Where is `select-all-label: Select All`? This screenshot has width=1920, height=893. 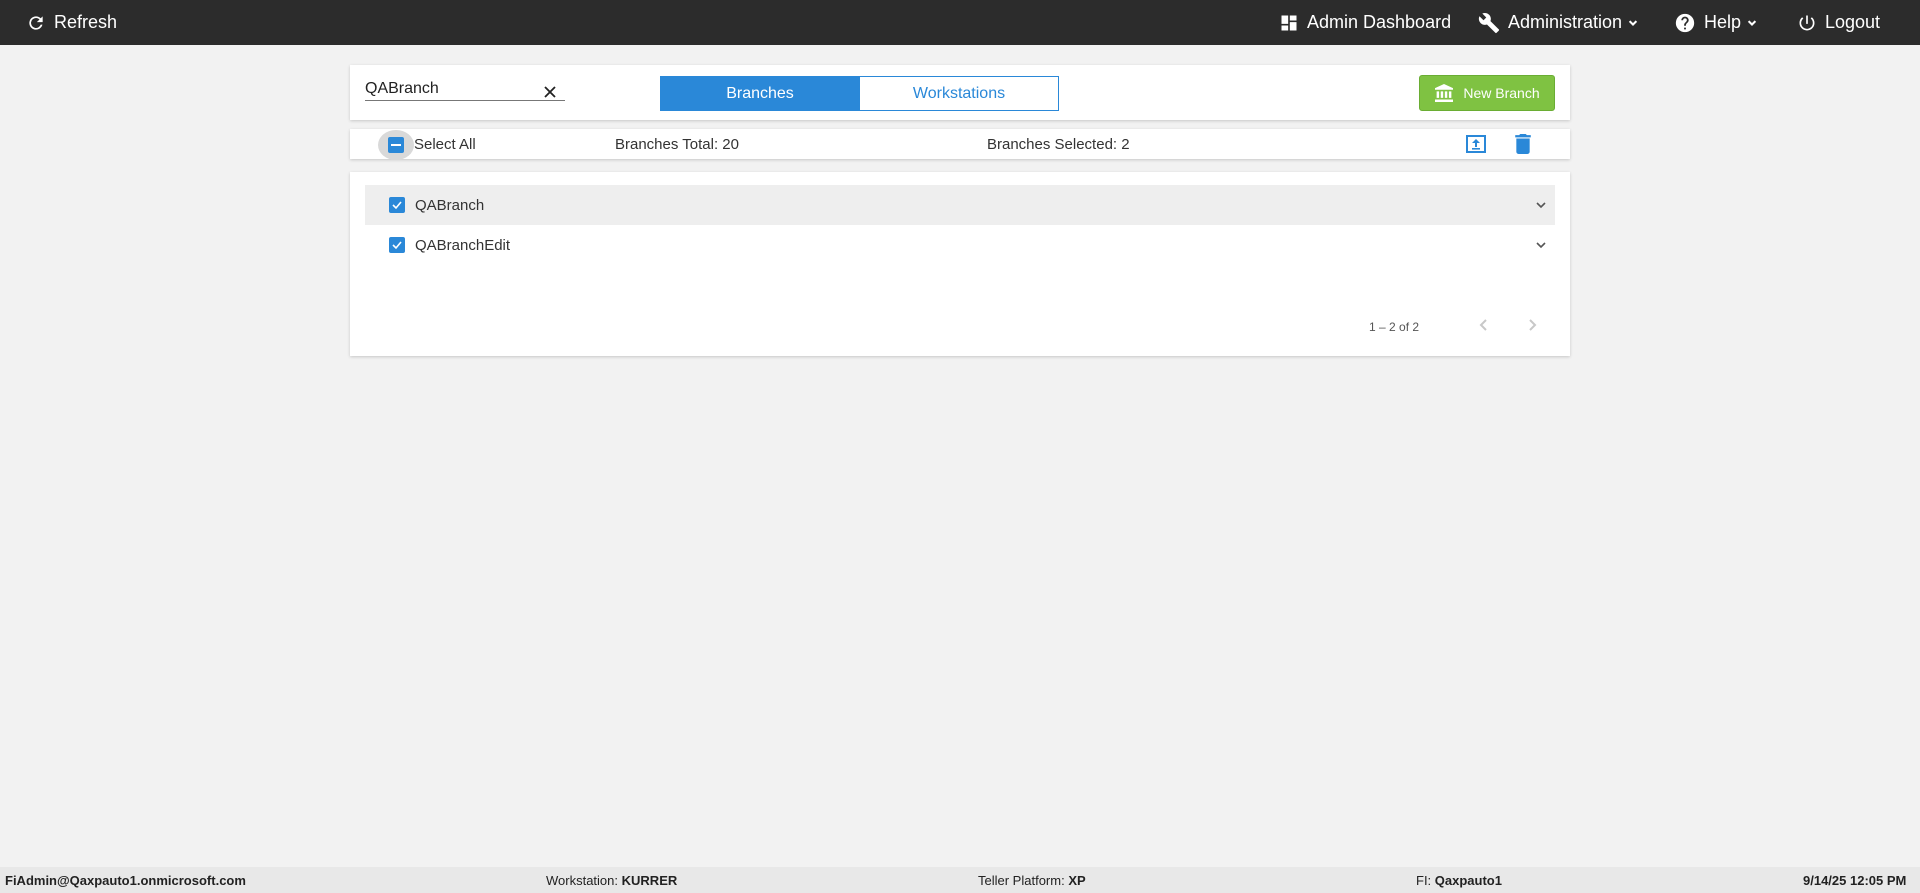
select-all-label: Select All is located at coordinates (445, 144).